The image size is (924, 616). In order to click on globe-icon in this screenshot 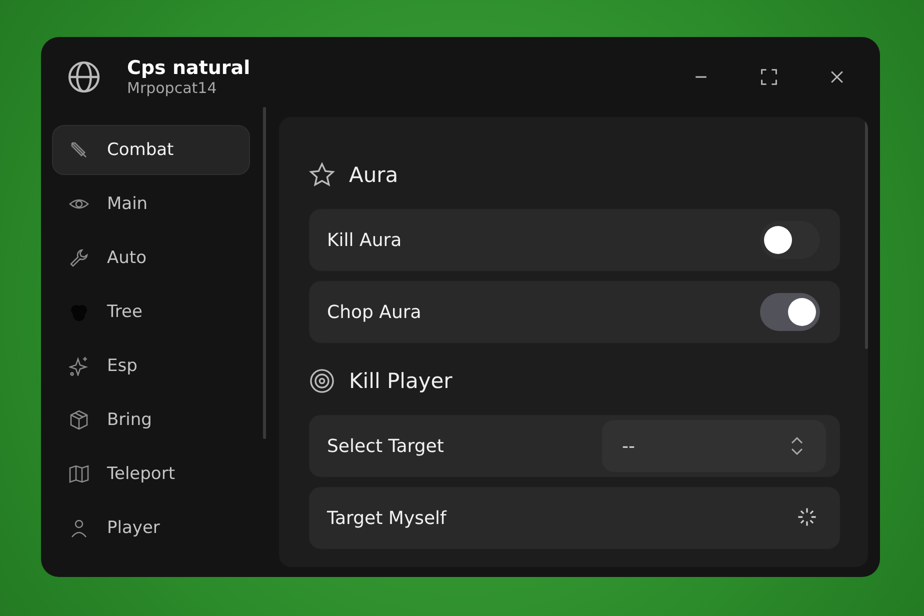, I will do `click(84, 77)`.